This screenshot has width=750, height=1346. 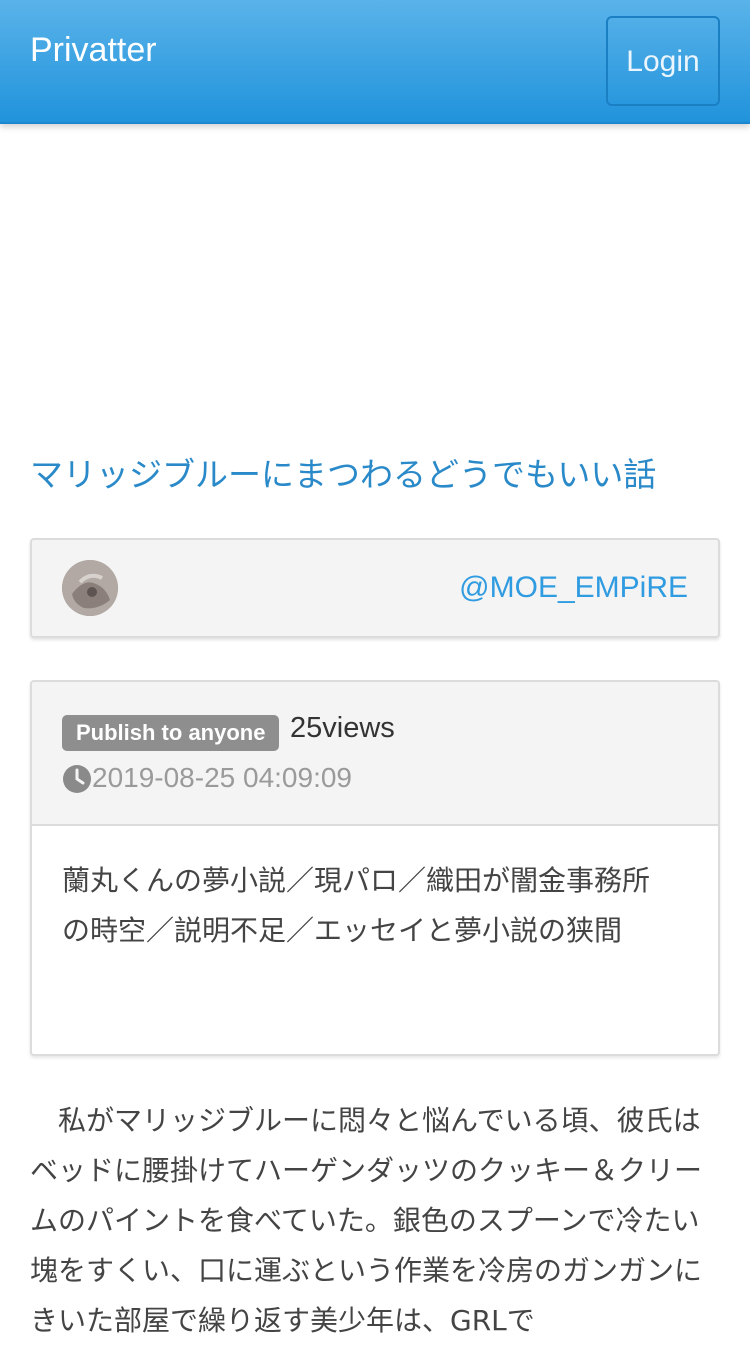 I want to click on top-navbar: Privatter Login, so click(x=375, y=62).